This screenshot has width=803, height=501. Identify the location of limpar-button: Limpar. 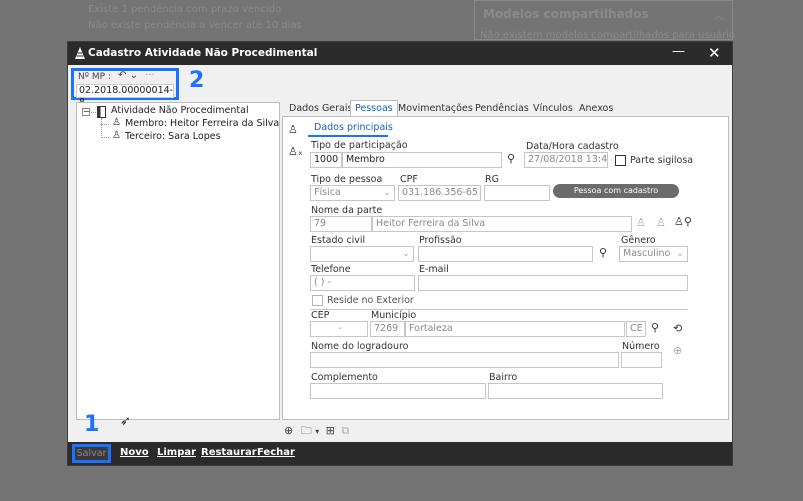
(176, 452).